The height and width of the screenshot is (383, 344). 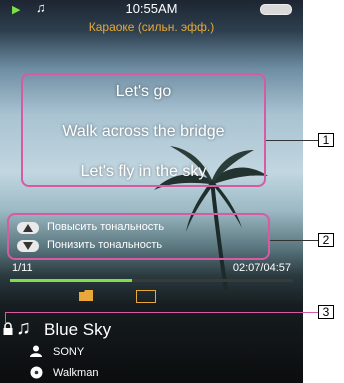 What do you see at coordinates (28, 228) in the screenshot?
I see `up-button-icon` at bounding box center [28, 228].